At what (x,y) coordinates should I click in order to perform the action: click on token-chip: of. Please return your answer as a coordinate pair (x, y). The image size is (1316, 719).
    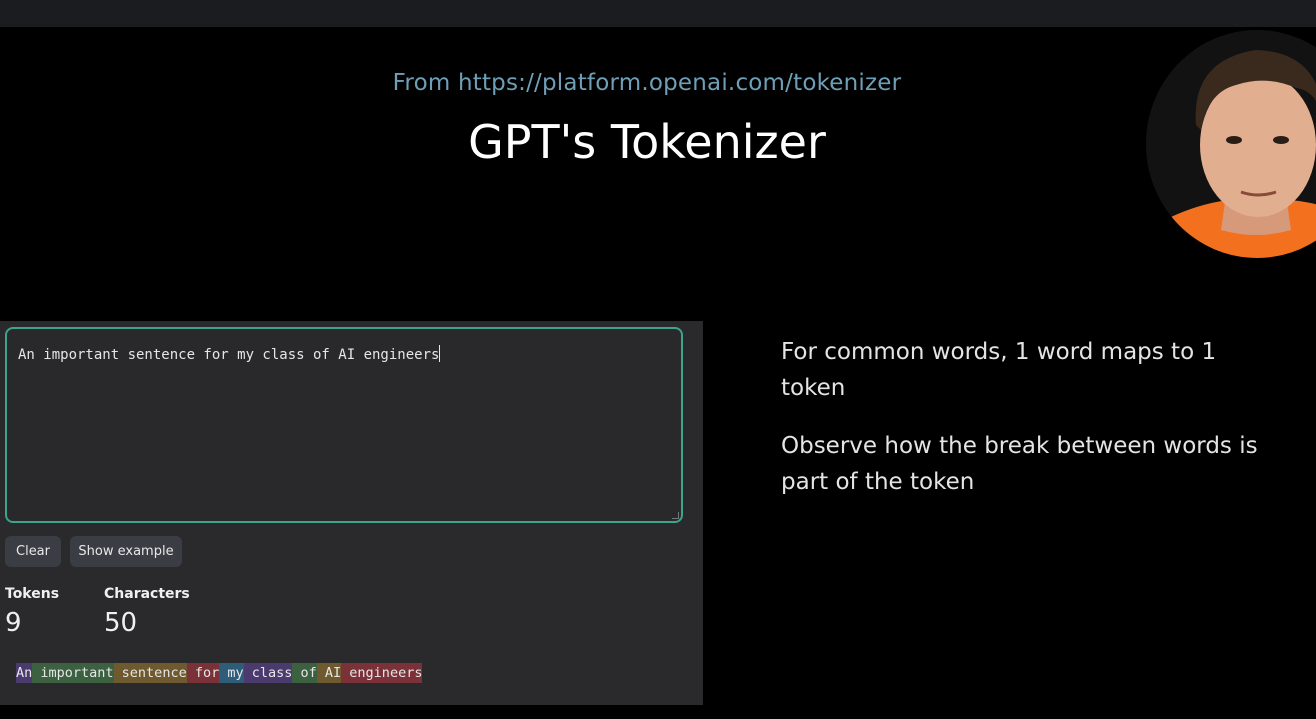
    Looking at the image, I should click on (304, 673).